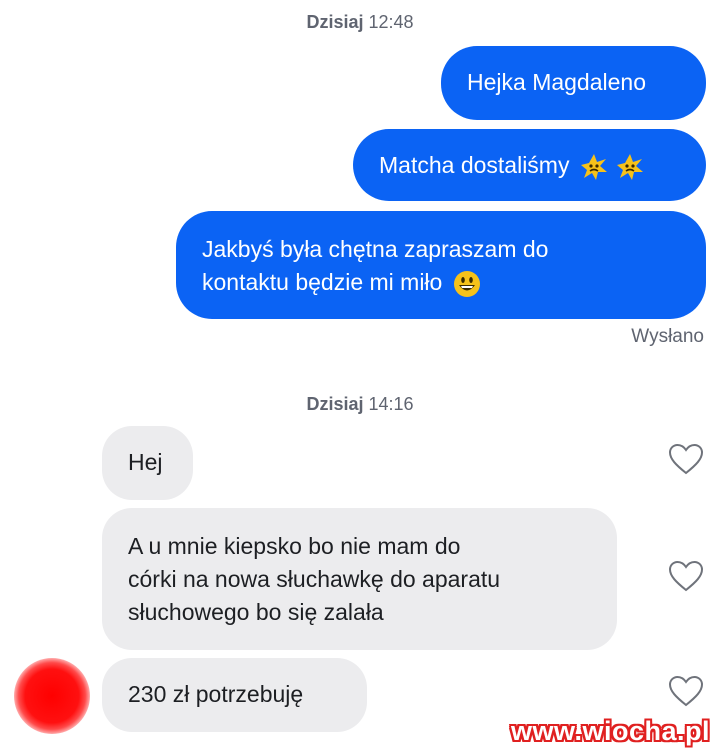 The height and width of the screenshot is (751, 720). Describe the element at coordinates (216, 694) in the screenshot. I see `message-text: 230 zł potrzebuję` at that location.